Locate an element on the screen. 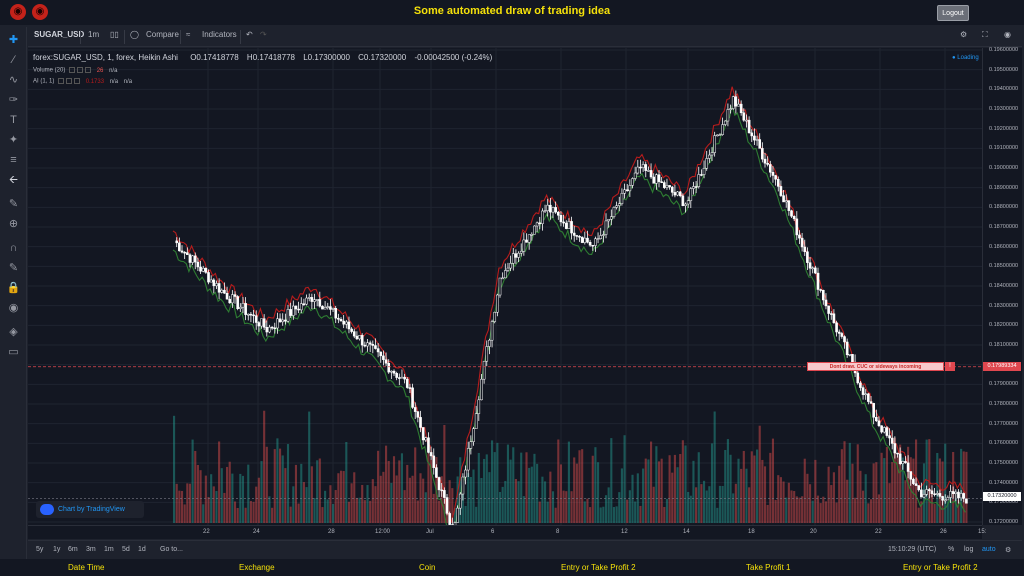 The height and width of the screenshot is (576, 1024). fib-icon: ∿ is located at coordinates (13, 80).